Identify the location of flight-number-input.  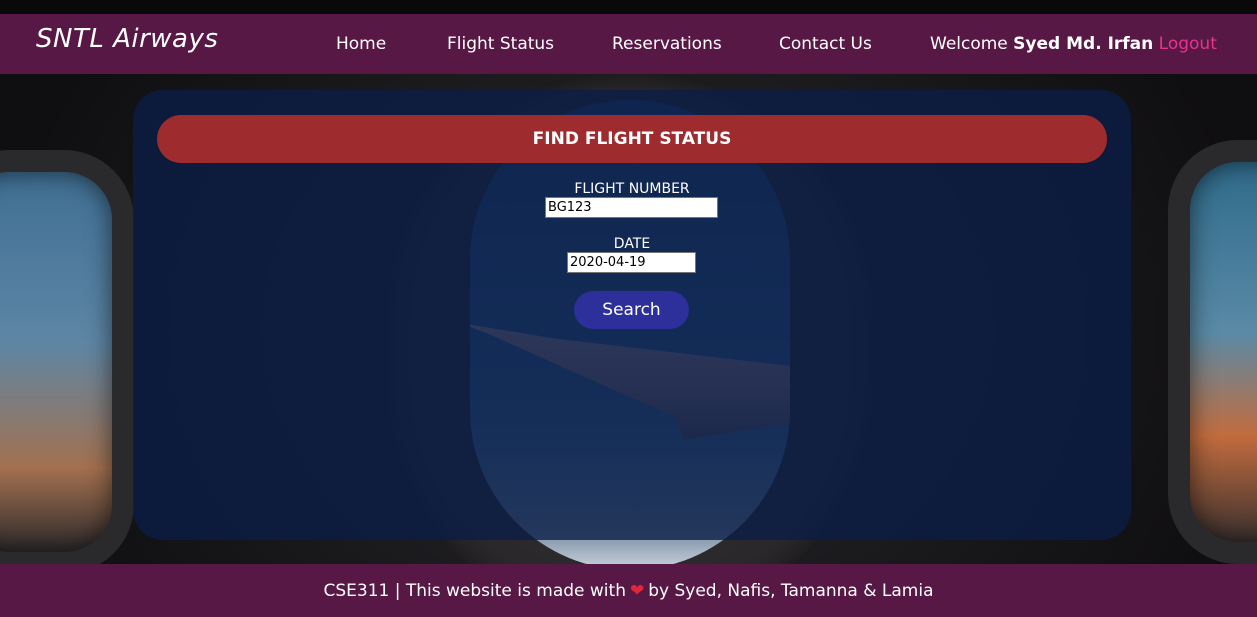
(631, 207).